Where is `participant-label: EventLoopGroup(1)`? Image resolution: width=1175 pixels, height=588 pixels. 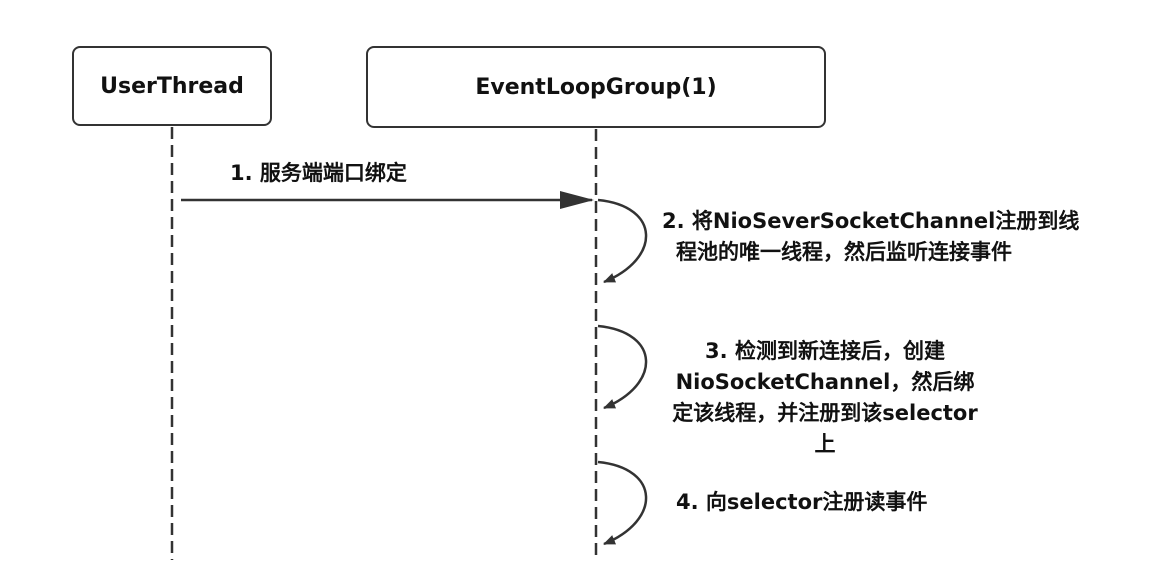 participant-label: EventLoopGroup(1) is located at coordinates (596, 87).